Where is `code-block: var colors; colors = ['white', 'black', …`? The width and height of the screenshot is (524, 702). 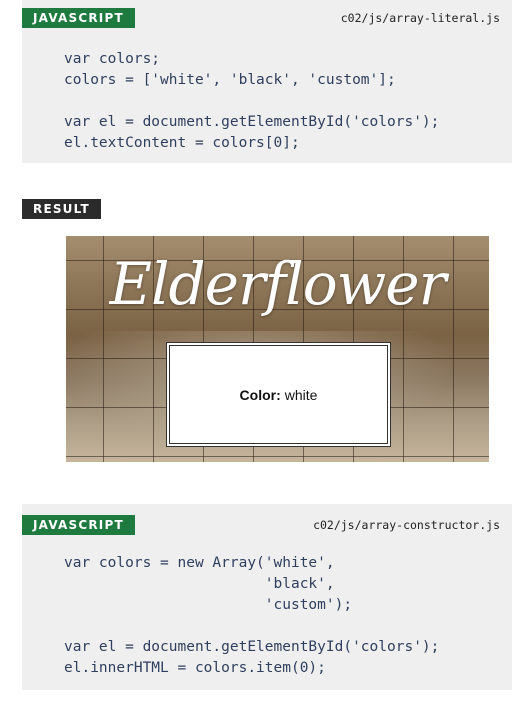 code-block: var colors; colors = ['white', 'black', … is located at coordinates (252, 101).